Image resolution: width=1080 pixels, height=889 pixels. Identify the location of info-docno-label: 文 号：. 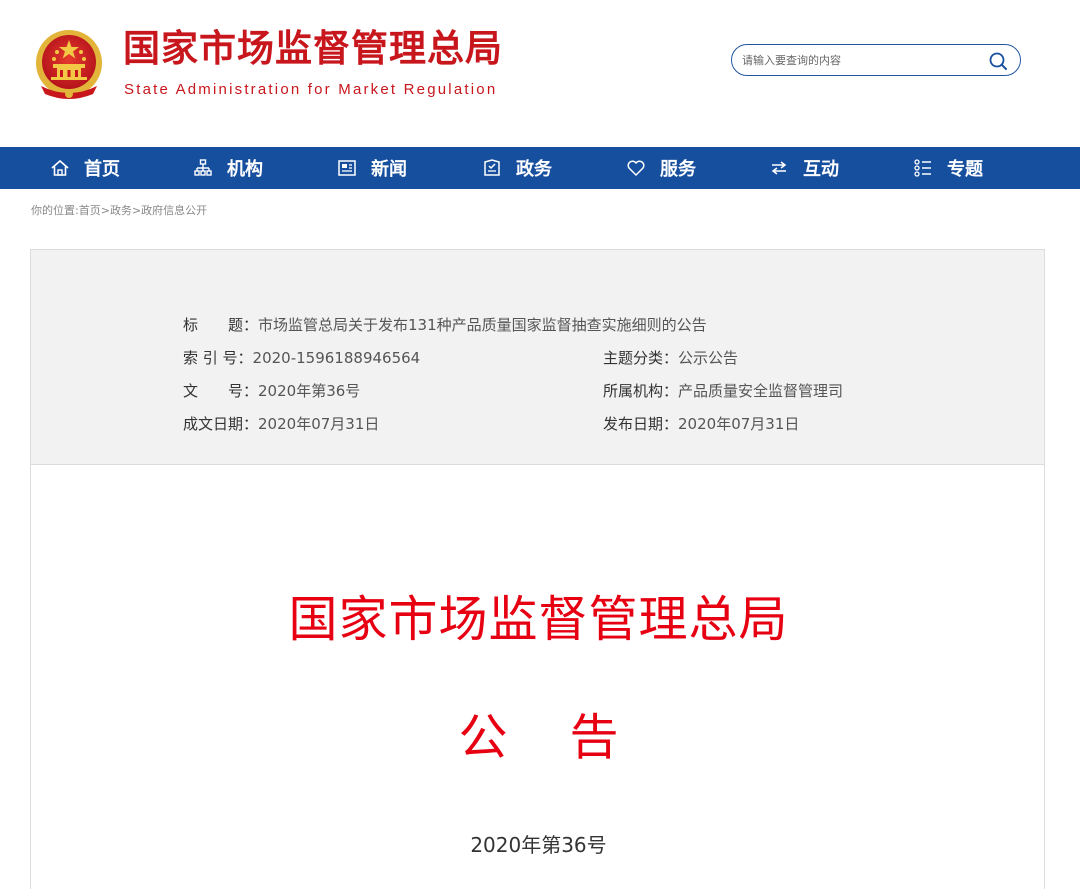
(221, 391).